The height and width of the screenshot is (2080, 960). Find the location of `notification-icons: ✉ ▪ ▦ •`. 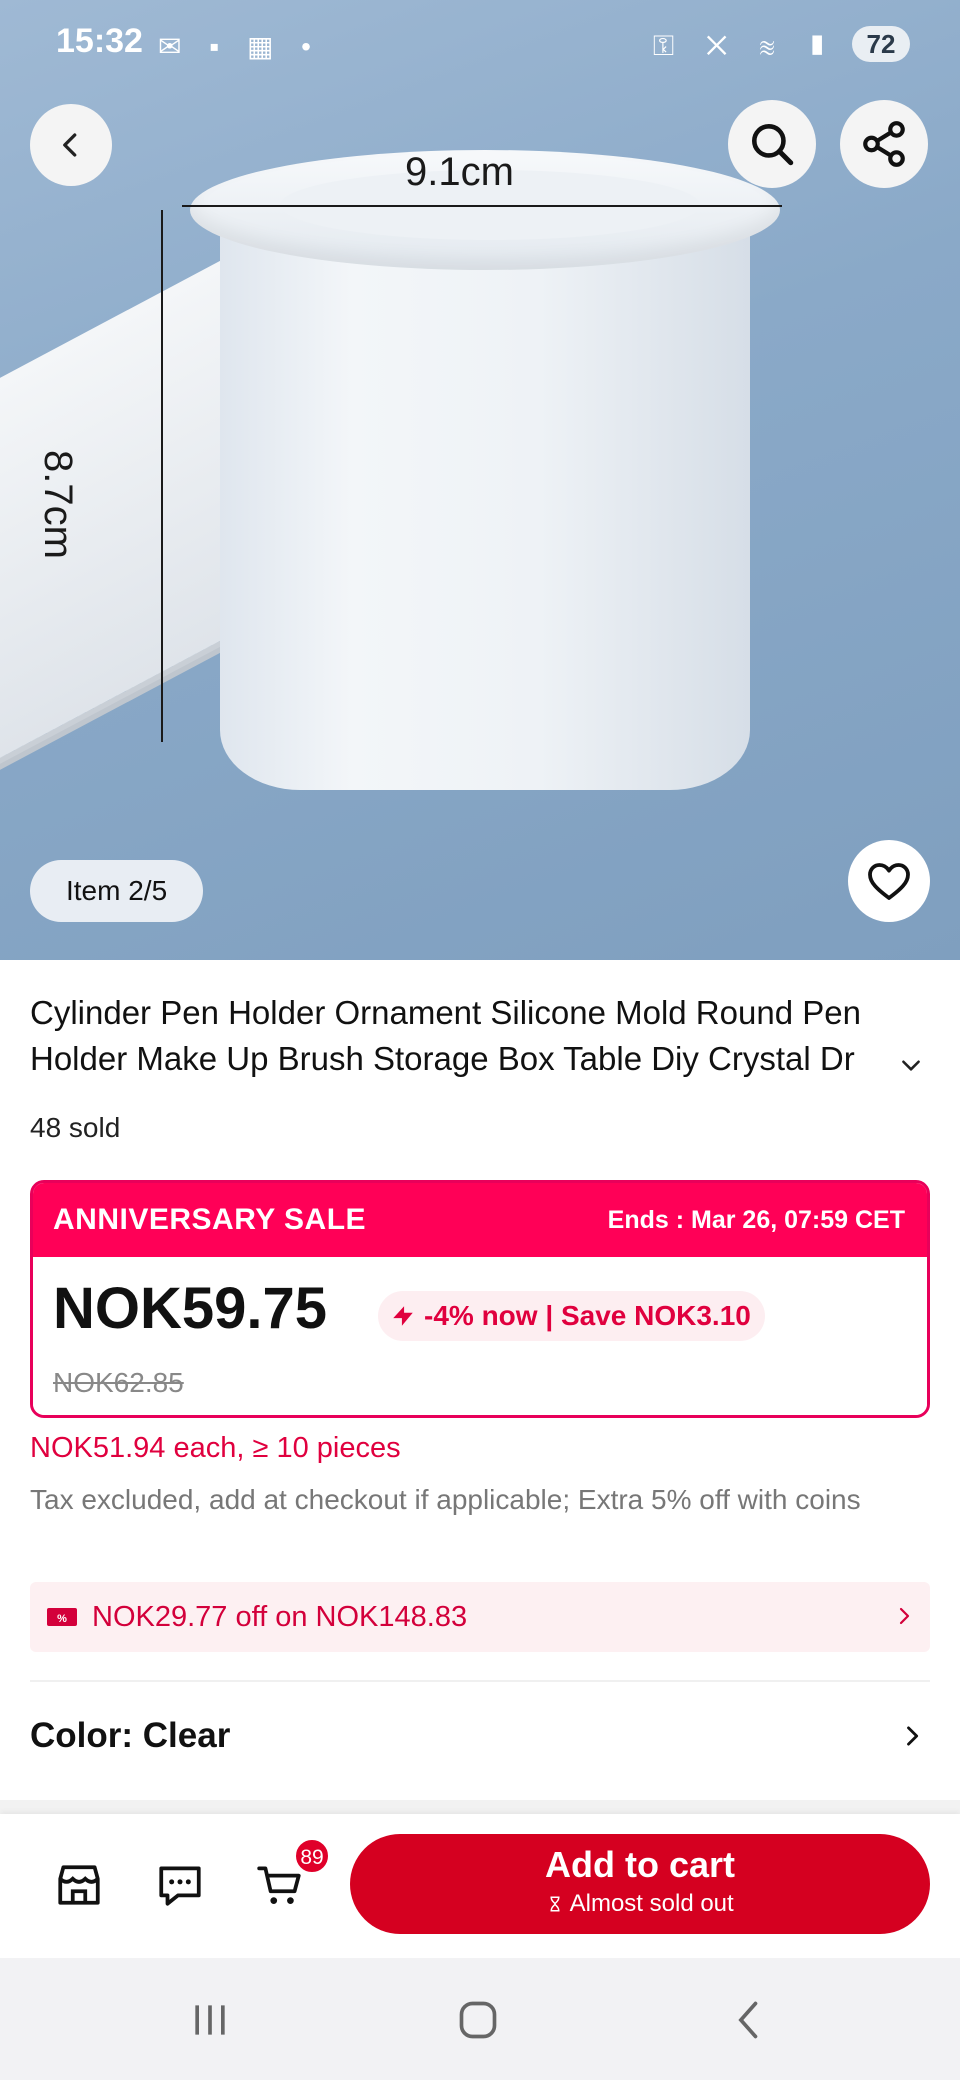

notification-icons: ✉ ▪ ▦ • is located at coordinates (239, 46).